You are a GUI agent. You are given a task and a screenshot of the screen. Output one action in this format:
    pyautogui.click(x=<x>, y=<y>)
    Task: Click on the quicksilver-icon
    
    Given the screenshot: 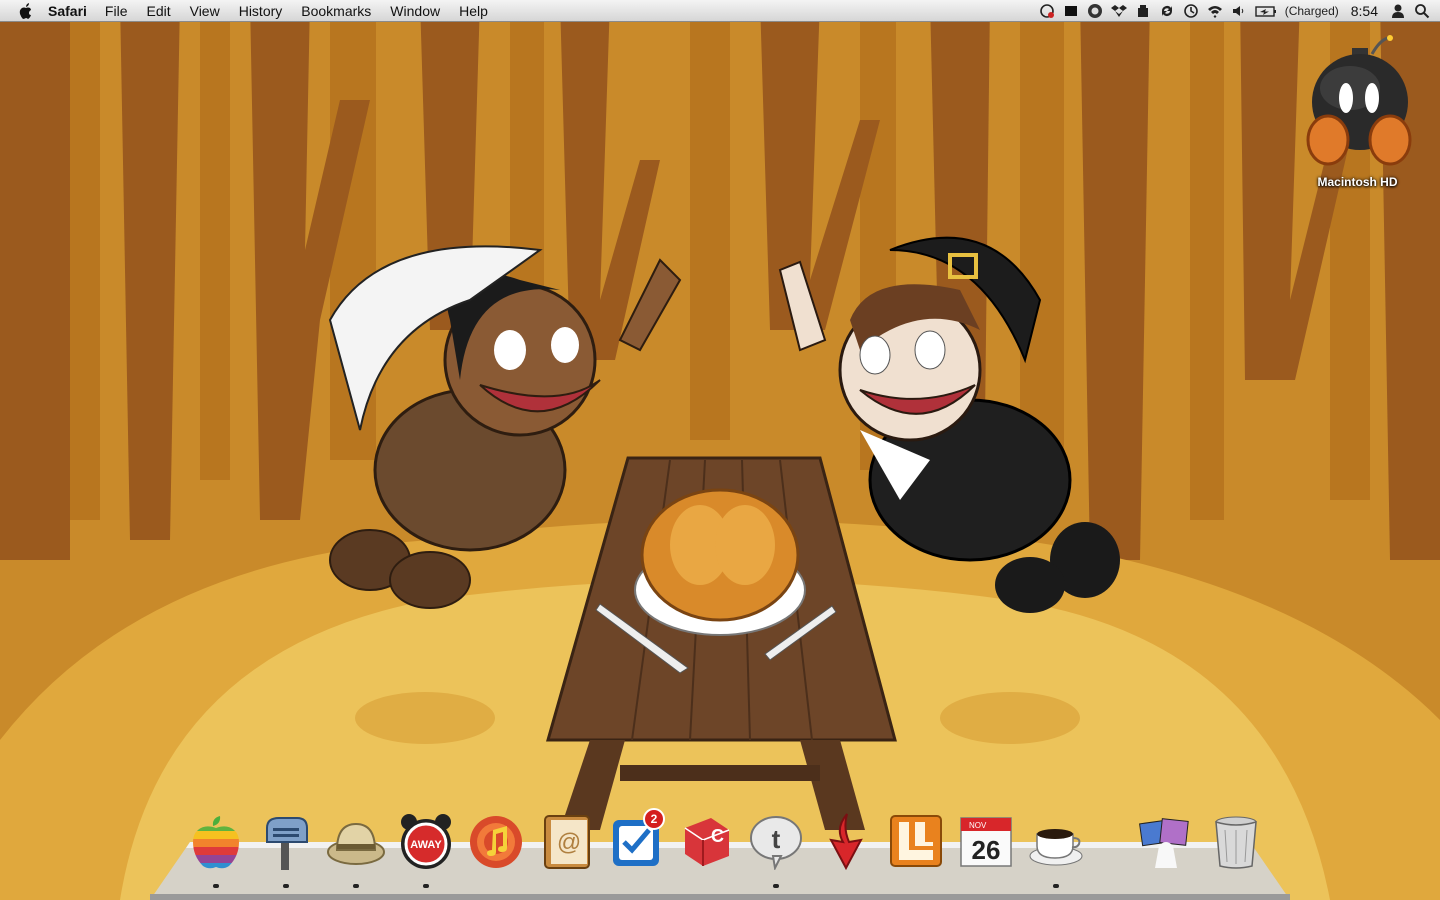 What is the action you would take?
    pyautogui.click(x=1095, y=11)
    